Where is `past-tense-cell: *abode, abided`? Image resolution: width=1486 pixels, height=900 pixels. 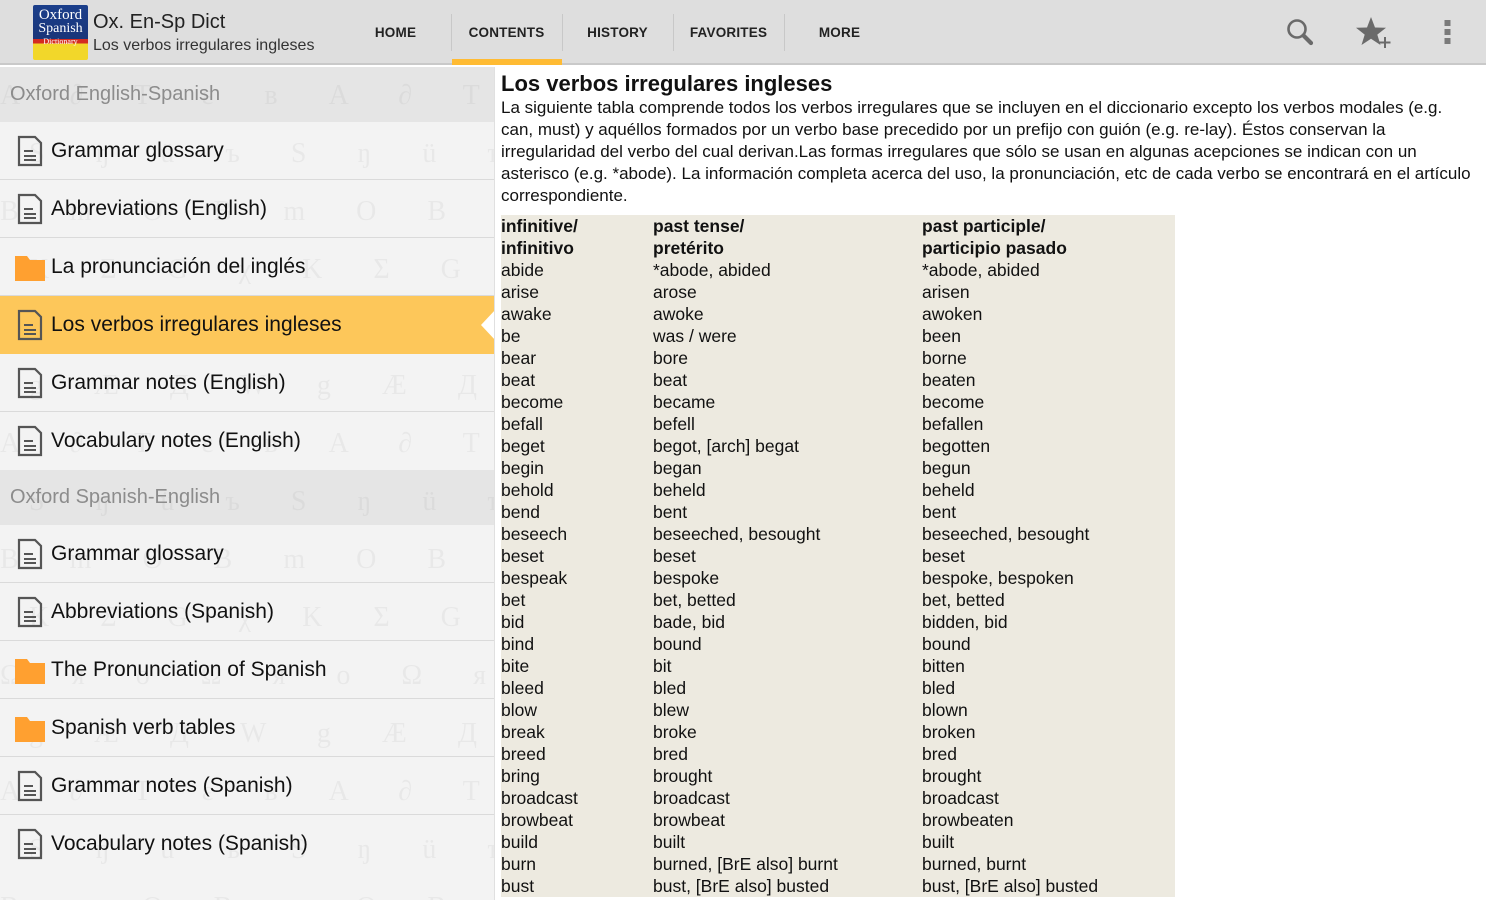
past-tense-cell: *abode, abided is located at coordinates (712, 270).